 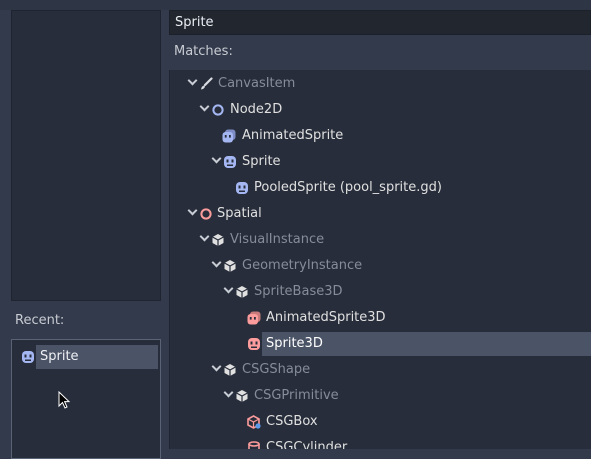 I want to click on recent-list: Sprite, so click(x=86, y=399).